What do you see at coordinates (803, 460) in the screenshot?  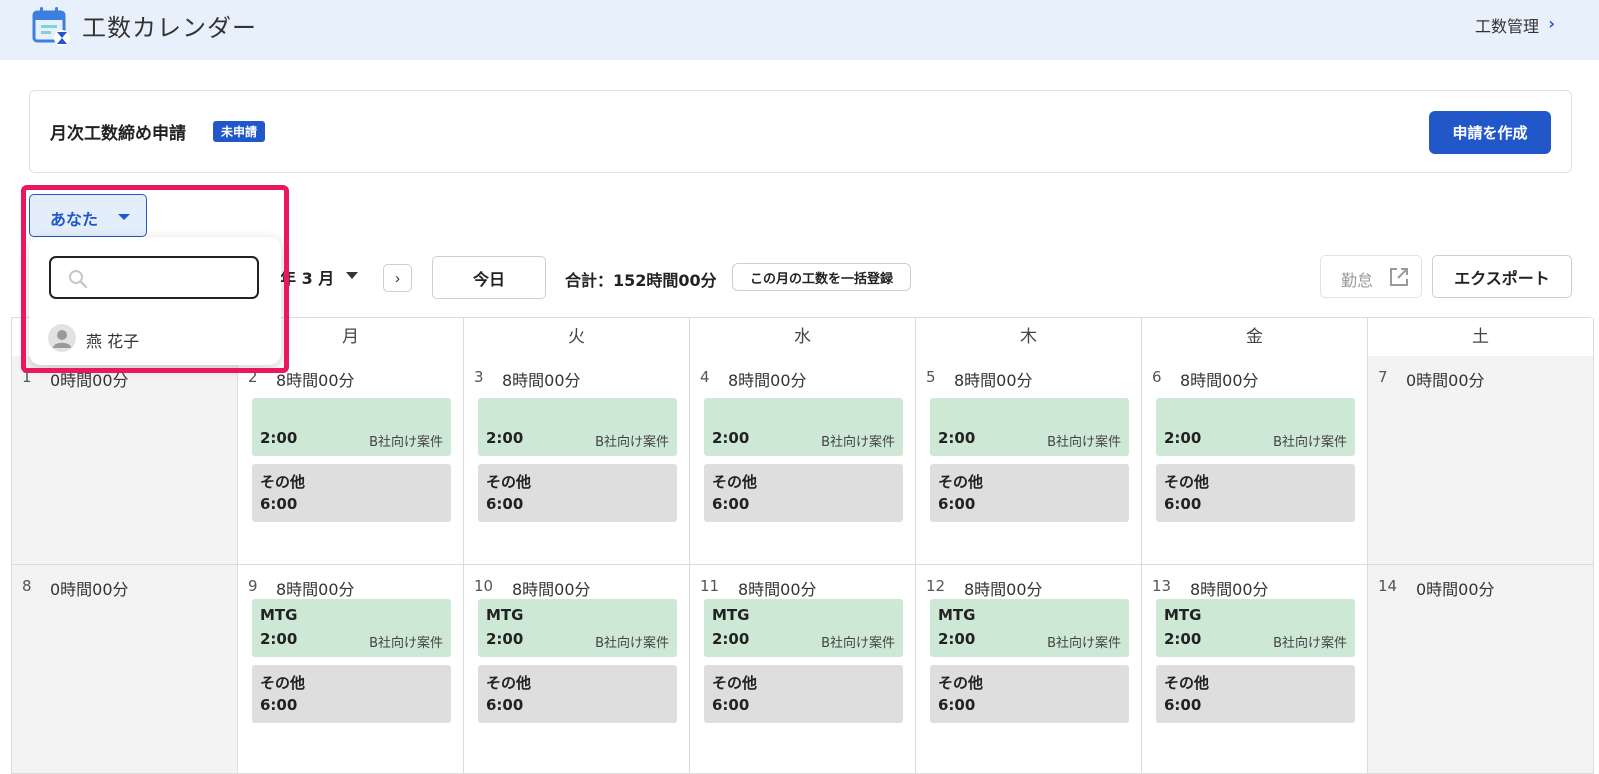 I see `calendar-day: 4 8時間00分 2:00 B社向け案件その他 6:00` at bounding box center [803, 460].